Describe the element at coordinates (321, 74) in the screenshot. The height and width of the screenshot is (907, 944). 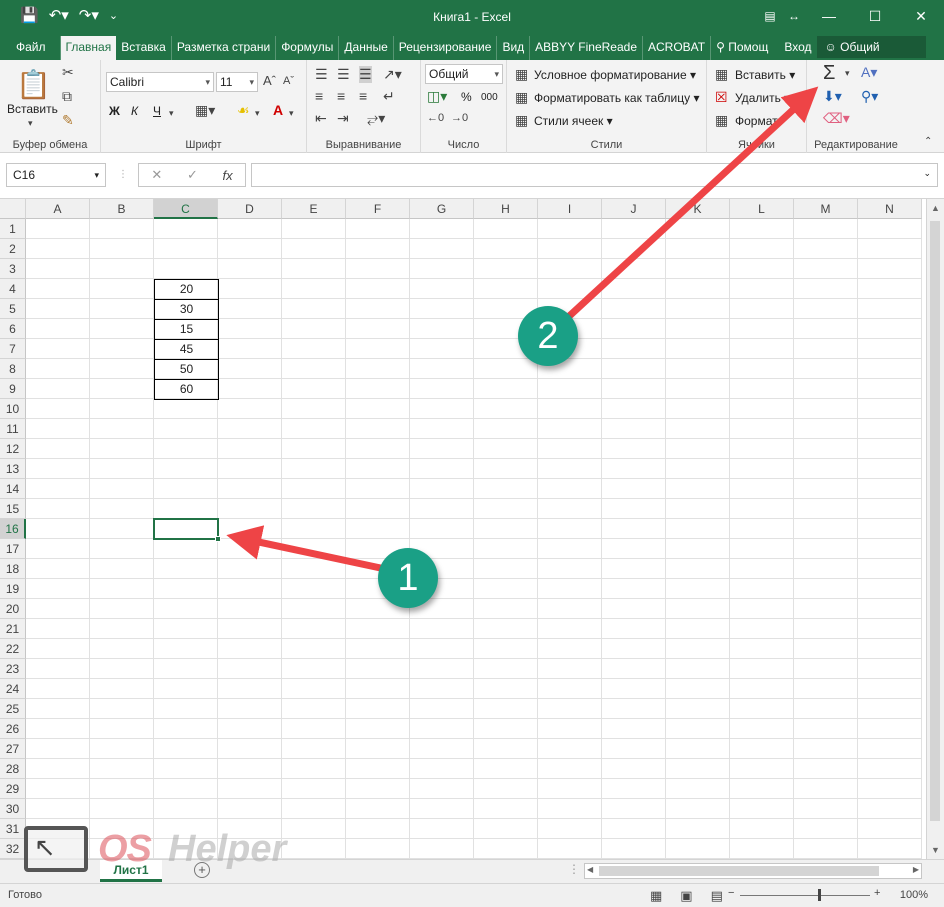
I see `align-top-icon: ☰` at that location.